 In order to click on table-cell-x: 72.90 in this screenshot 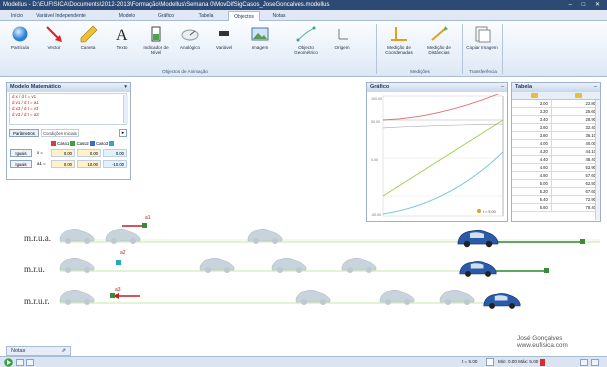, I will do `click(576, 199)`.